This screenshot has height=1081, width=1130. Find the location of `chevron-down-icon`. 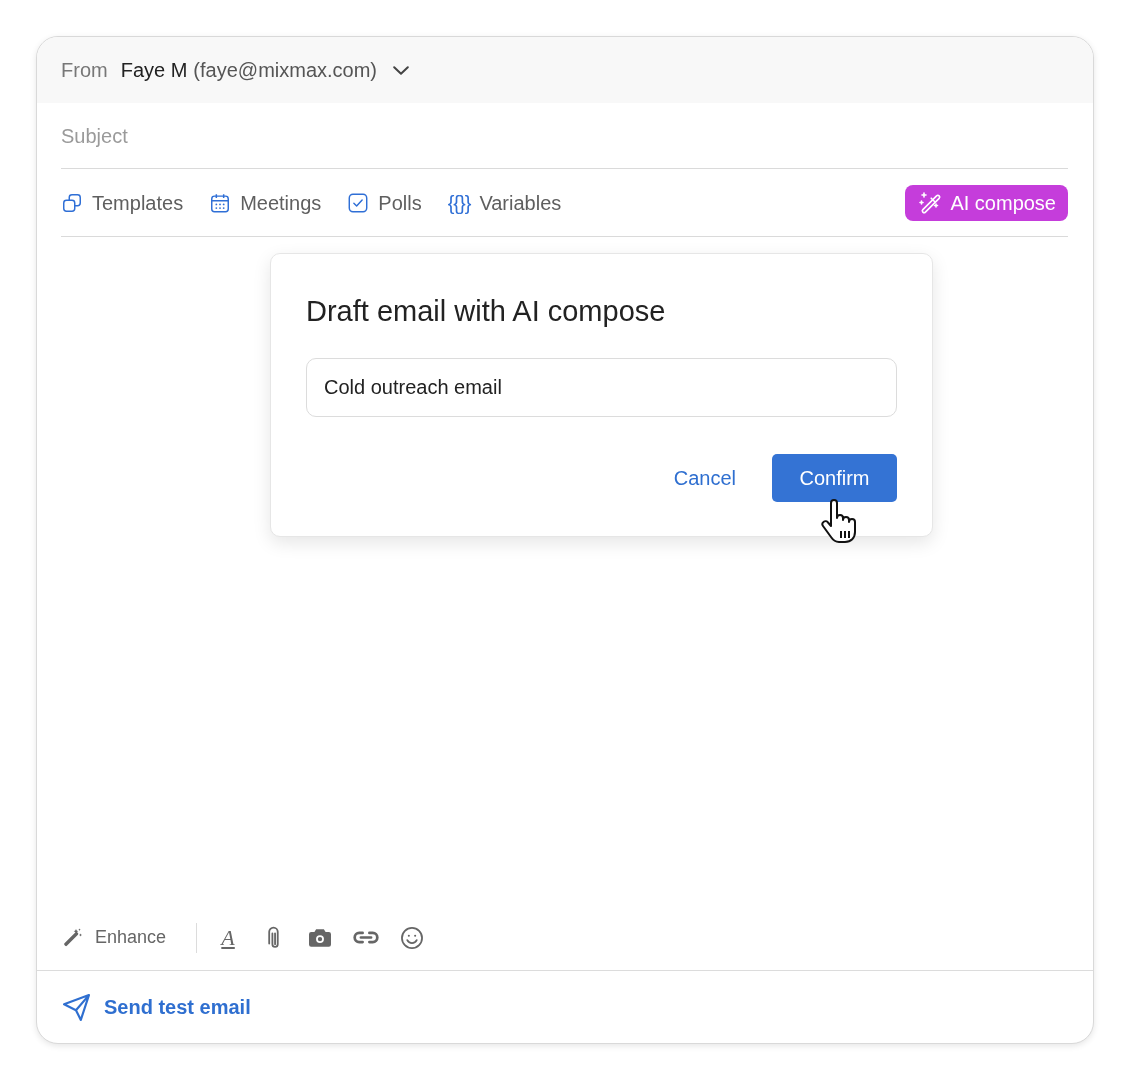

chevron-down-icon is located at coordinates (401, 70).